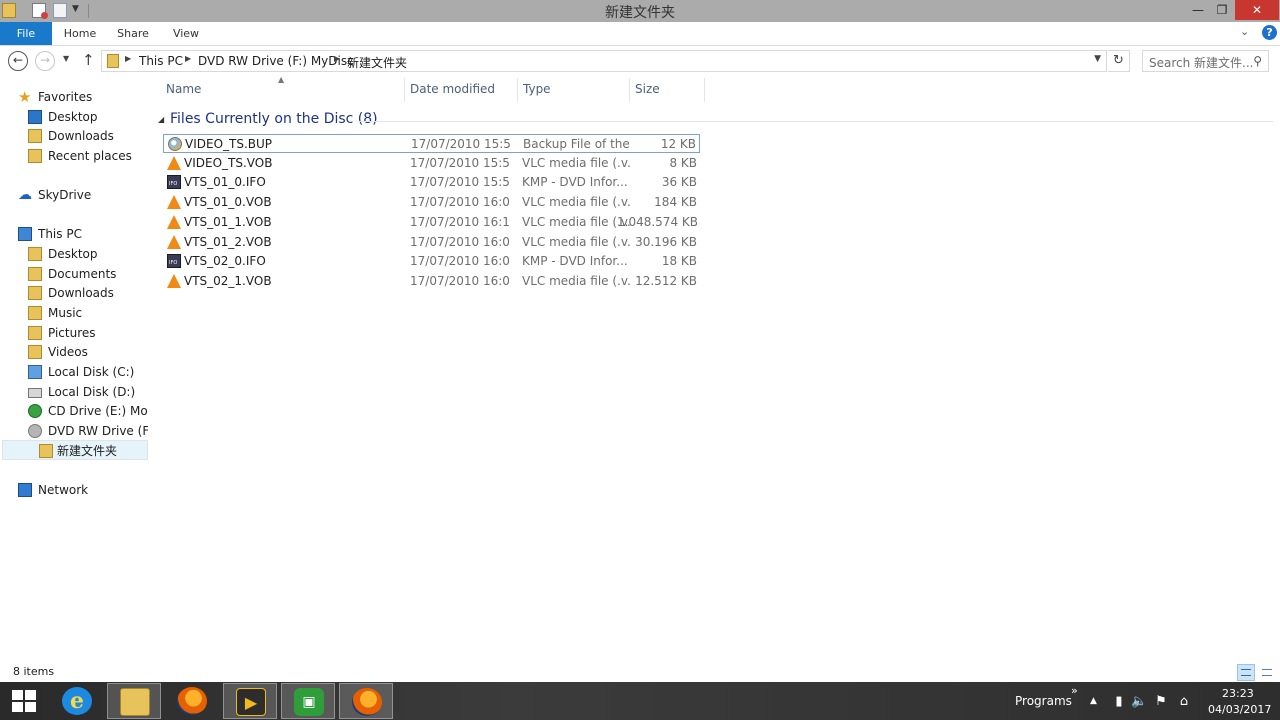 This screenshot has height=720, width=1280. I want to click on close-button: ✕, so click(1257, 10).